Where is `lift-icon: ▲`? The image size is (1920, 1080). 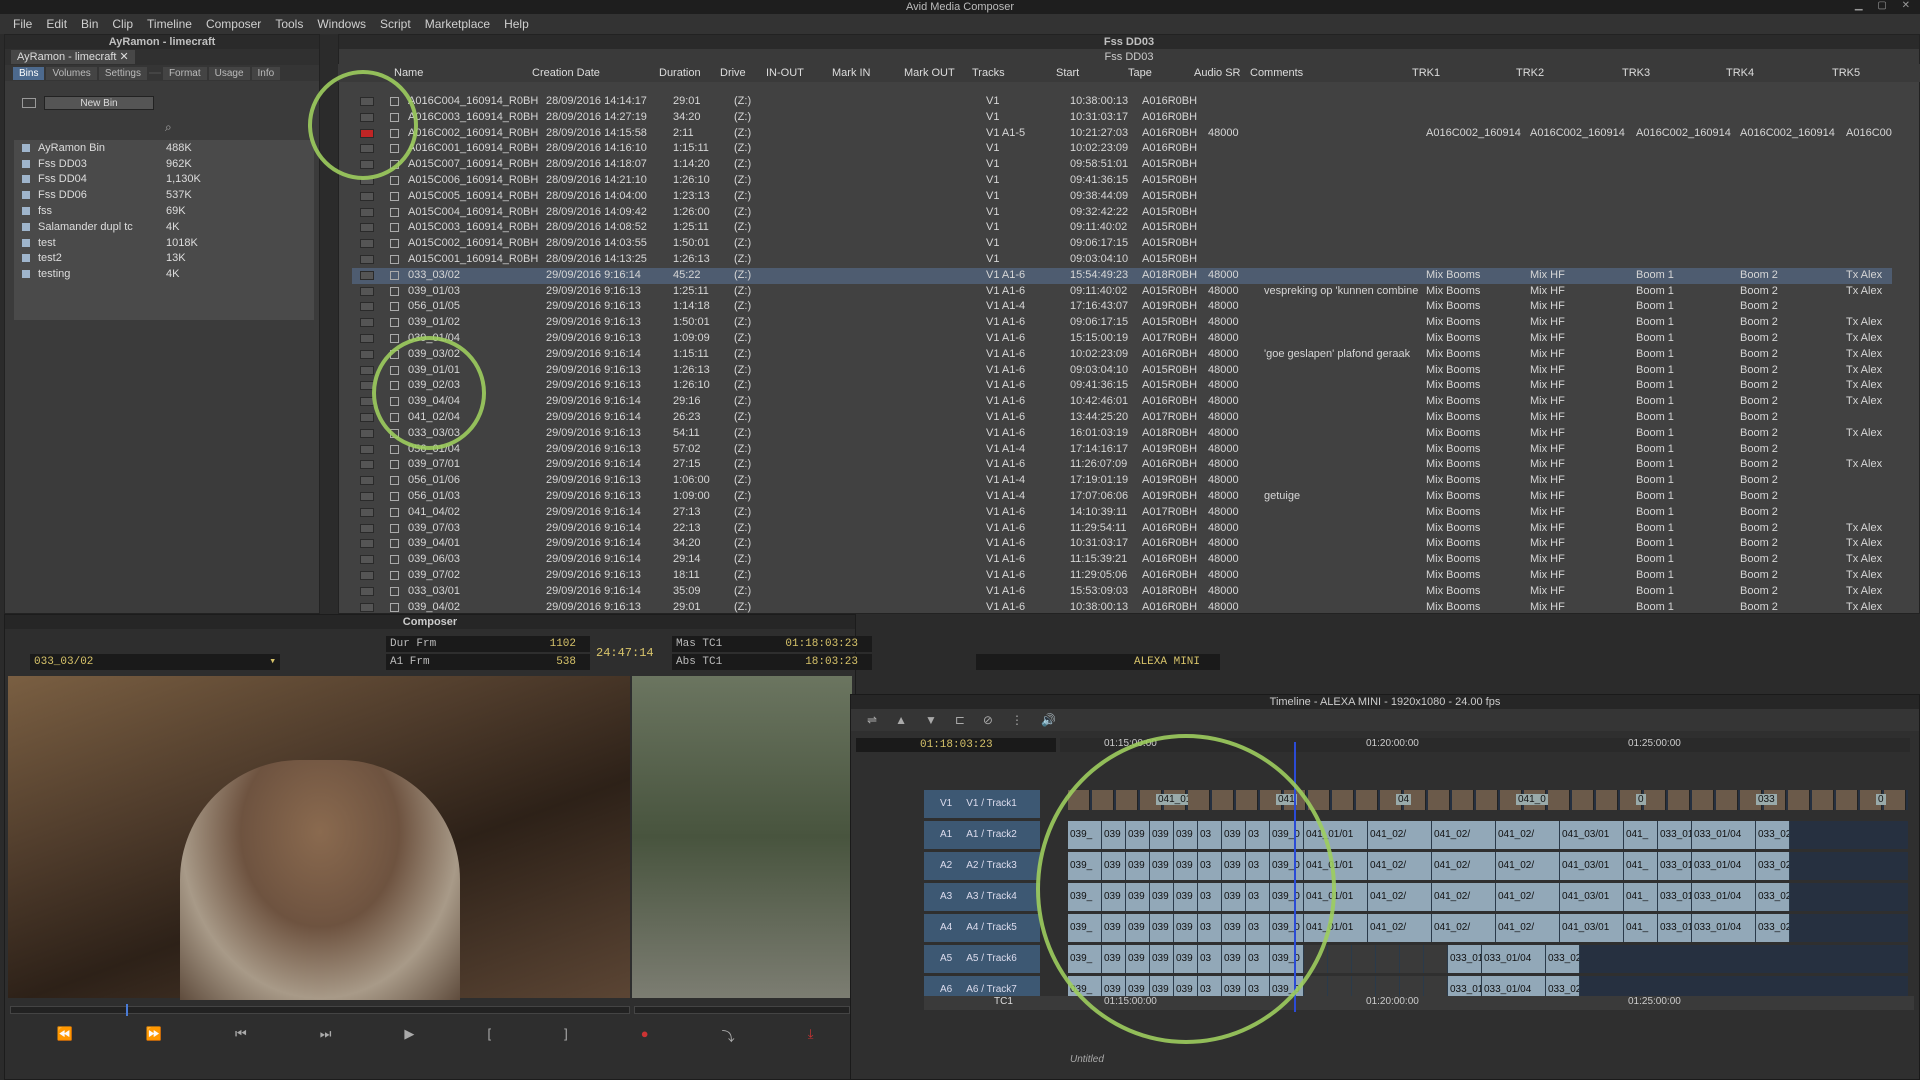 lift-icon: ▲ is located at coordinates (901, 720).